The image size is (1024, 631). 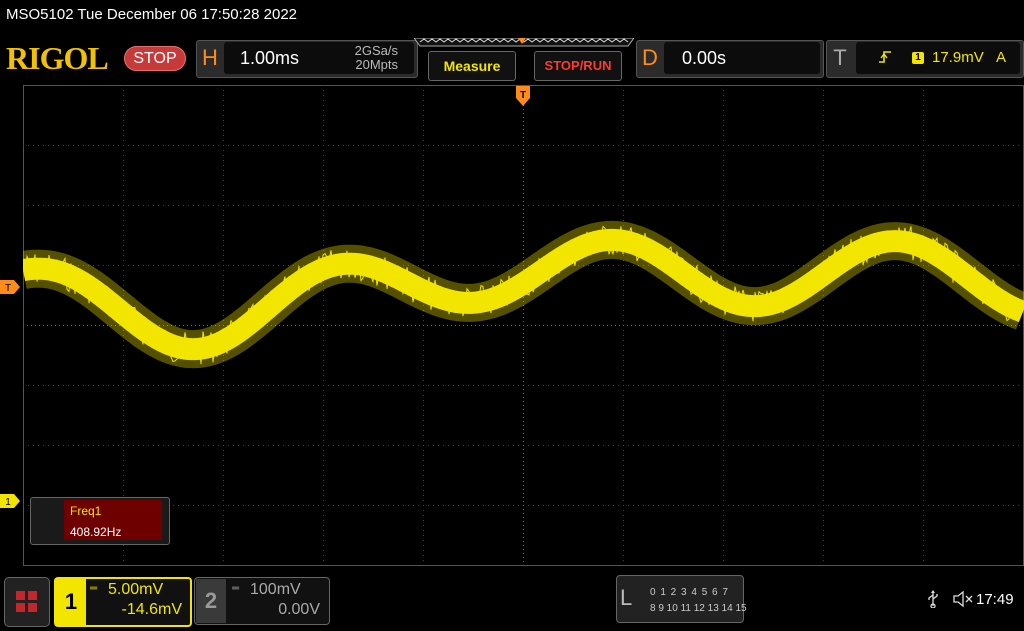 What do you see at coordinates (680, 599) in the screenshot?
I see `logic-analyzer-panel` at bounding box center [680, 599].